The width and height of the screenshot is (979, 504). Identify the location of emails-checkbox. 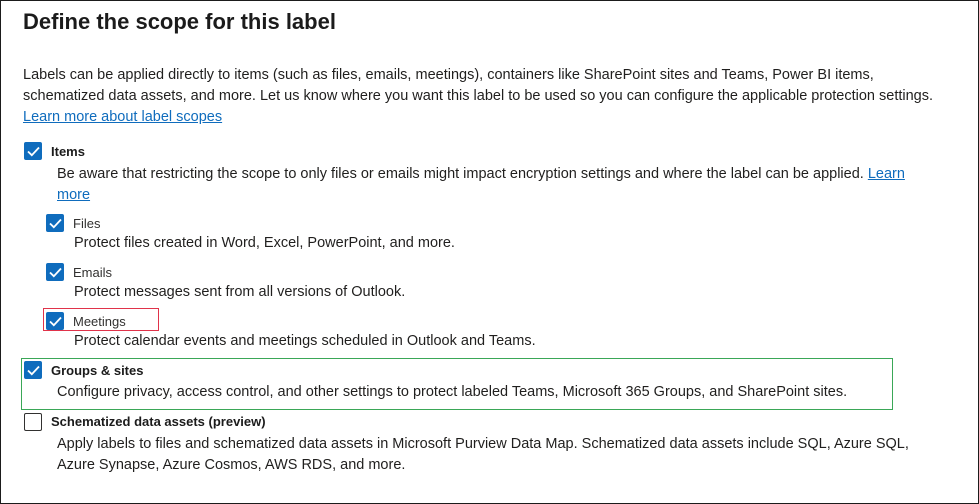
(55, 272).